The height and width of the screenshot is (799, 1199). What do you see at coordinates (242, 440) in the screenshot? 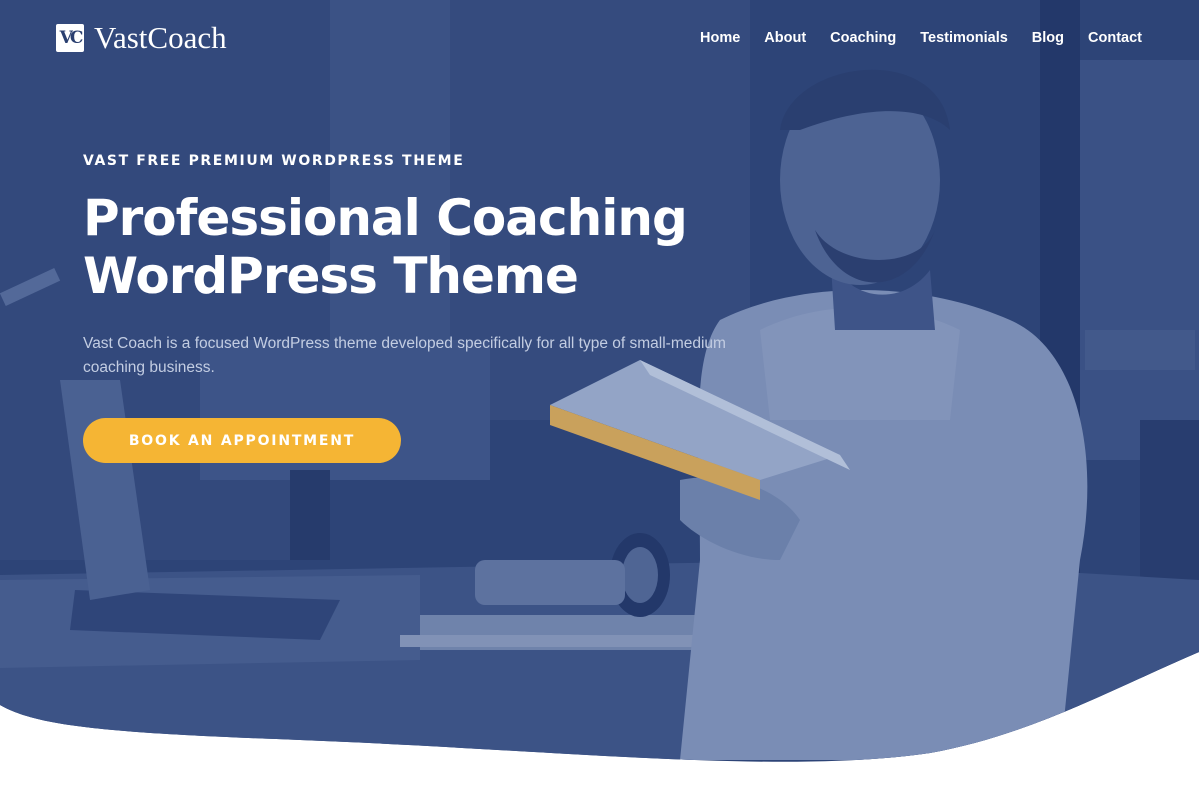
I see `book-appointment-button: BOOK AN APPOINTMENT` at bounding box center [242, 440].